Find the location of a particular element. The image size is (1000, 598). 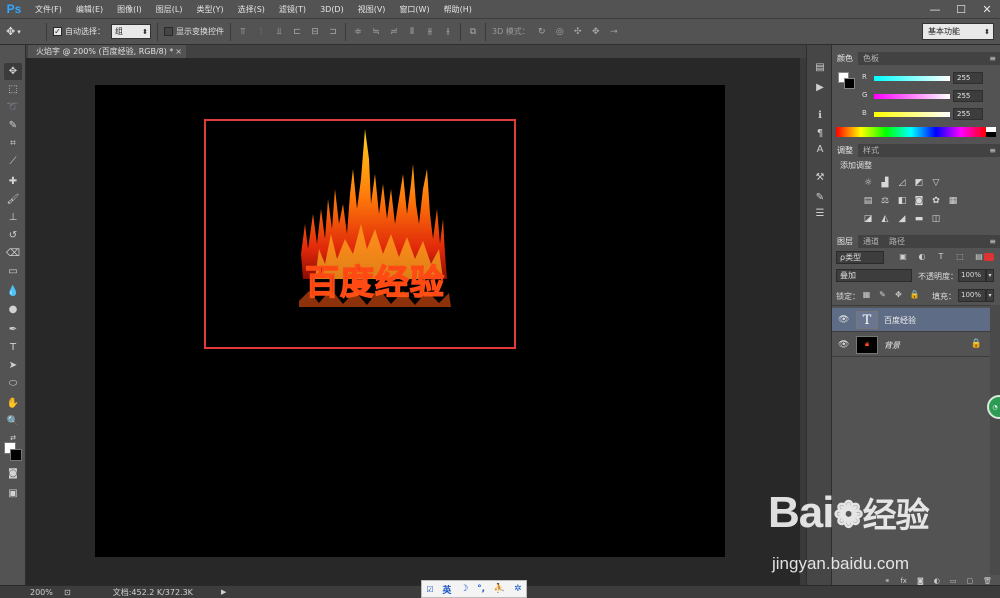

align-vcenter-icon: ⫶ is located at coordinates (261, 32).